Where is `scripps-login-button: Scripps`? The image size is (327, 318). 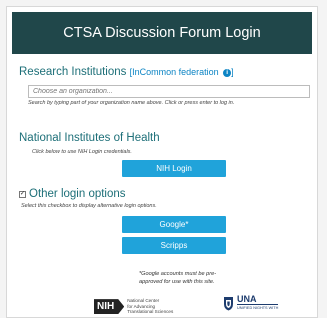 scripps-login-button: Scripps is located at coordinates (174, 245).